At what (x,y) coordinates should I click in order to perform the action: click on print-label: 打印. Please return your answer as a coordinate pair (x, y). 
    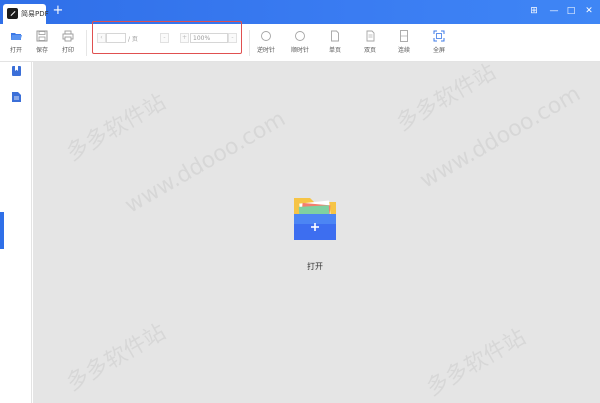
    Looking at the image, I should click on (67, 50).